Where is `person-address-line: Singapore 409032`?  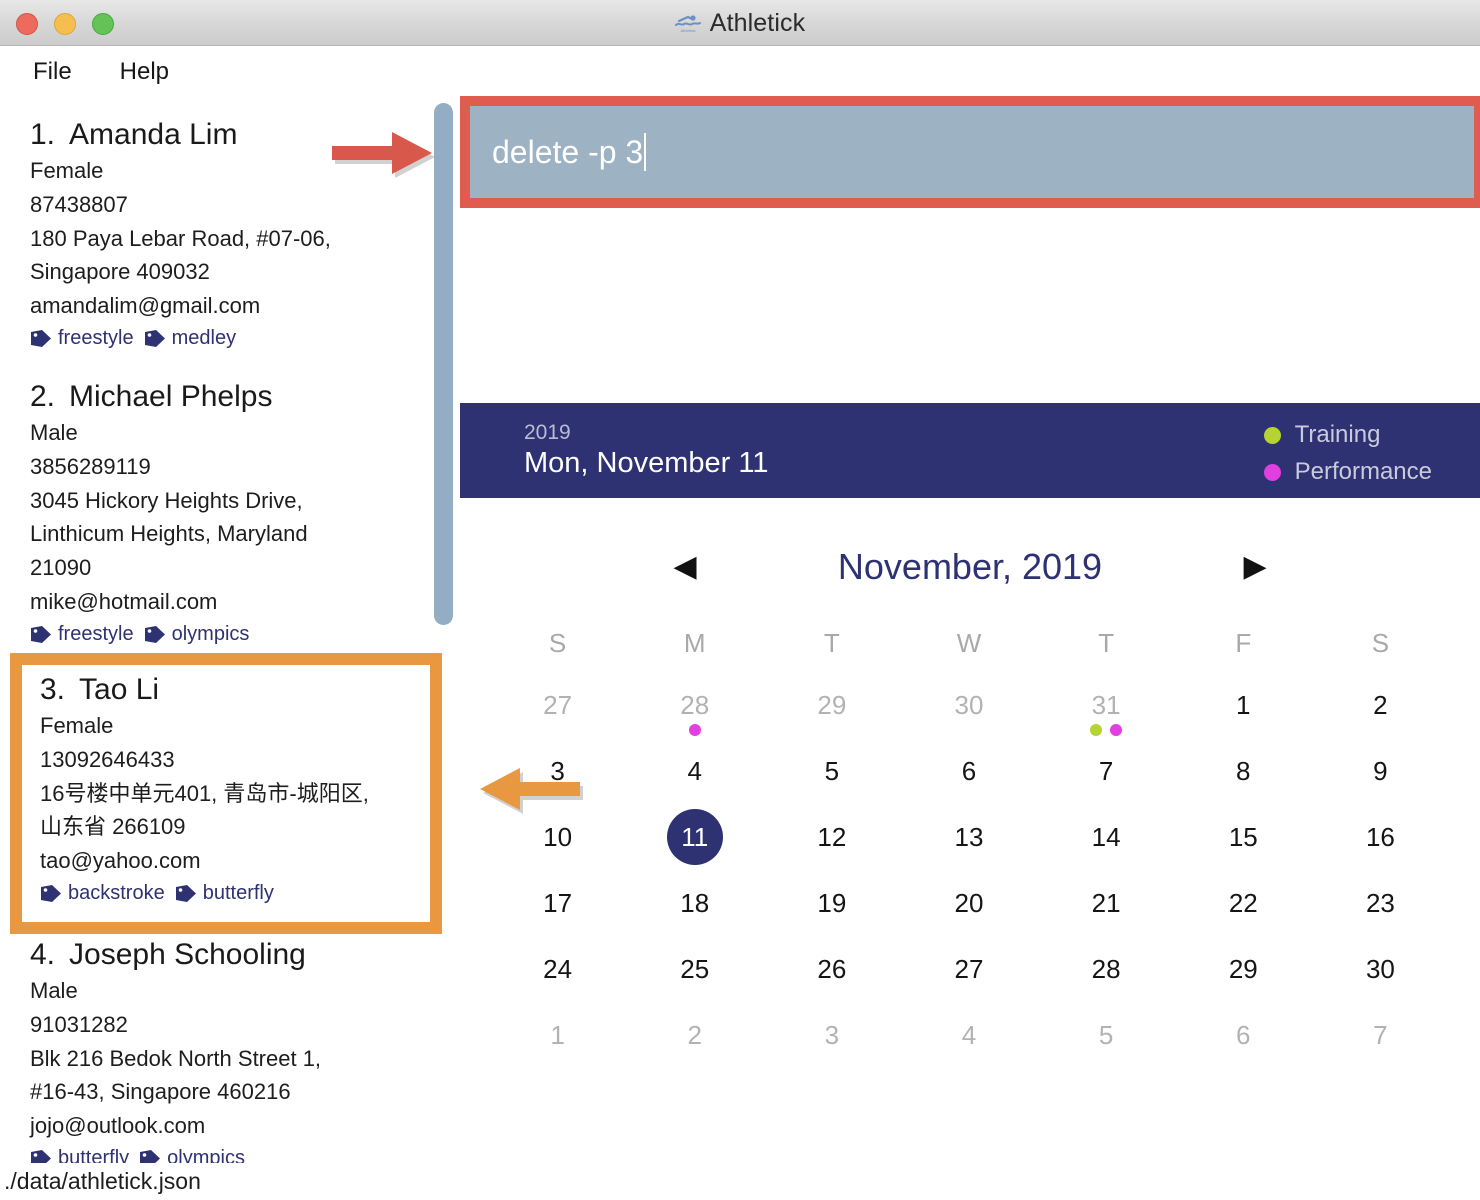
person-address-line: Singapore 409032 is located at coordinates (120, 272).